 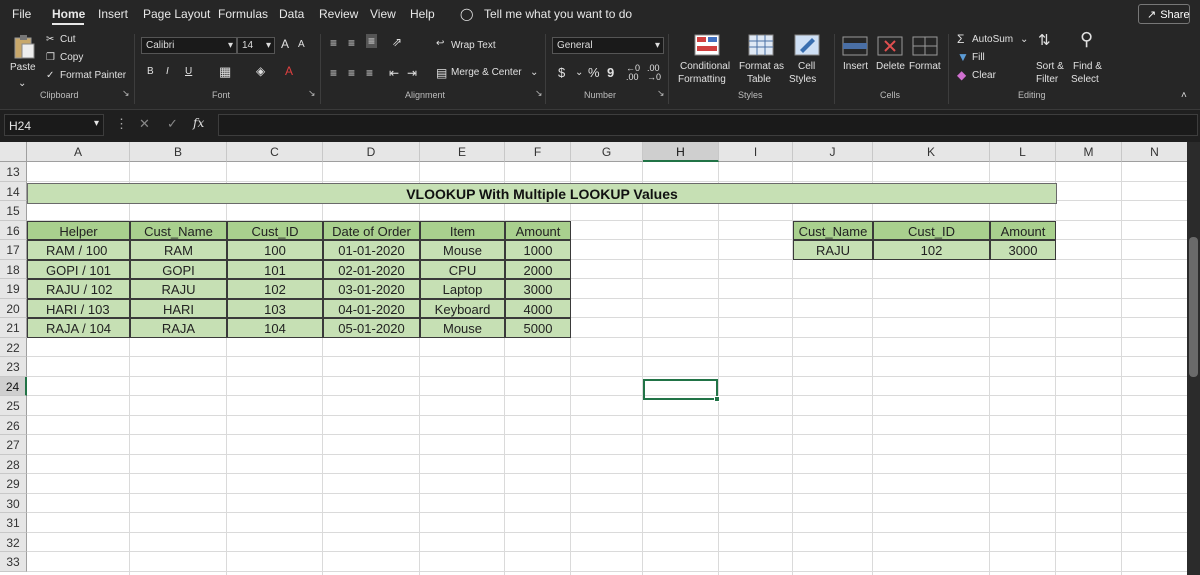 What do you see at coordinates (397, 42) in the screenshot?
I see `orientation-icon: ⇗` at bounding box center [397, 42].